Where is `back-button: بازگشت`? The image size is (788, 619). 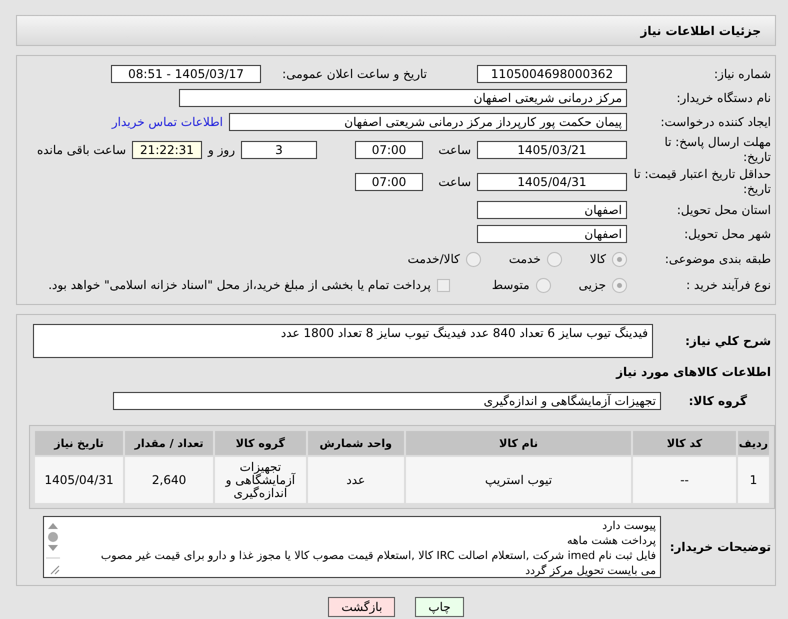
back-button: بازگشت is located at coordinates (362, 607).